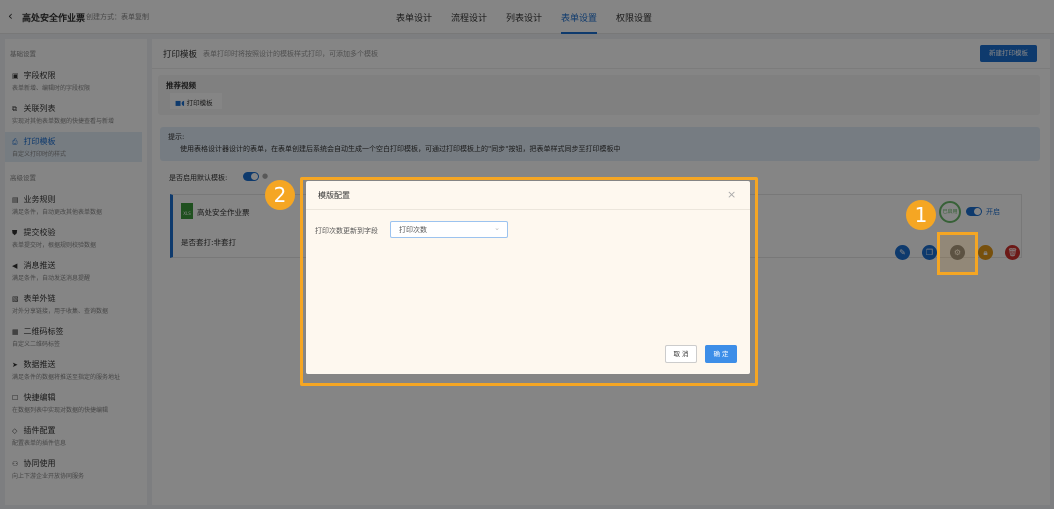 Image resolution: width=1054 pixels, height=509 pixels. Describe the element at coordinates (449, 229) in the screenshot. I see `field-select: 打印次数 ⌄` at that location.